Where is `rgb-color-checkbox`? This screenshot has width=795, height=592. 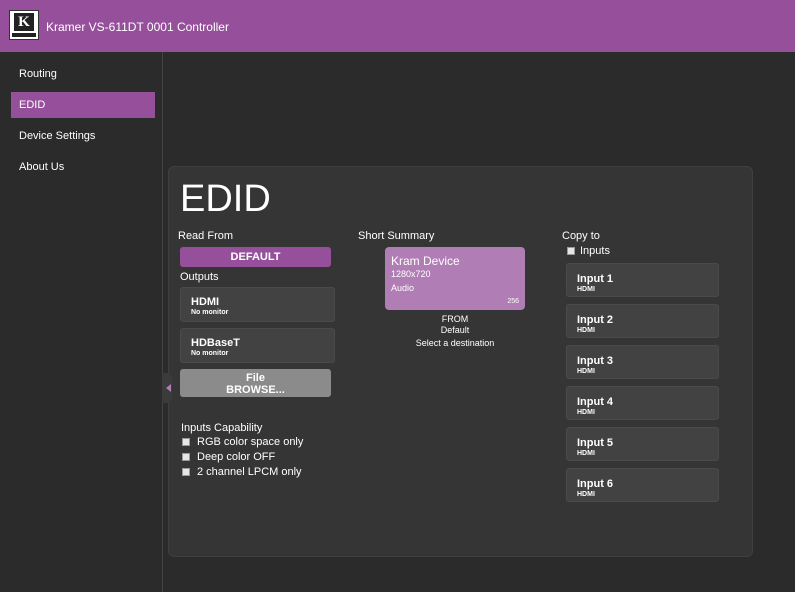
rgb-color-checkbox is located at coordinates (186, 442).